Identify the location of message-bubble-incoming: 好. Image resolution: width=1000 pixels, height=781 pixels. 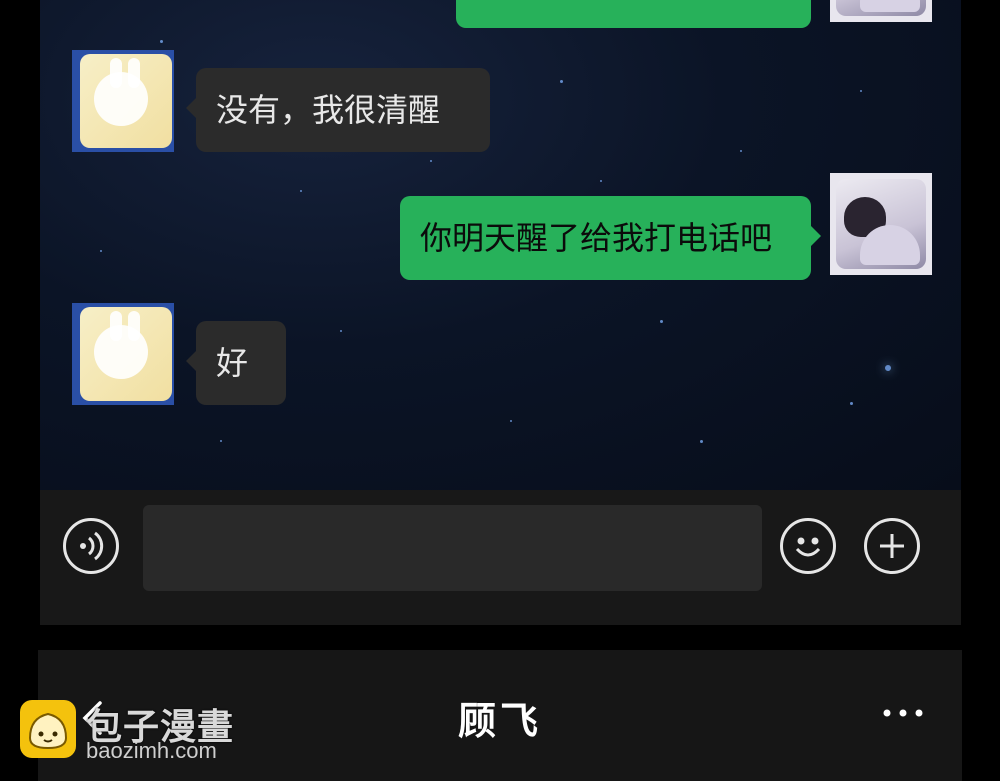
(236, 363).